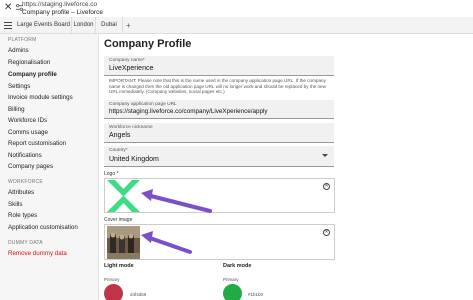  I want to click on country-select: Country* United Kingdom, so click(219, 156).